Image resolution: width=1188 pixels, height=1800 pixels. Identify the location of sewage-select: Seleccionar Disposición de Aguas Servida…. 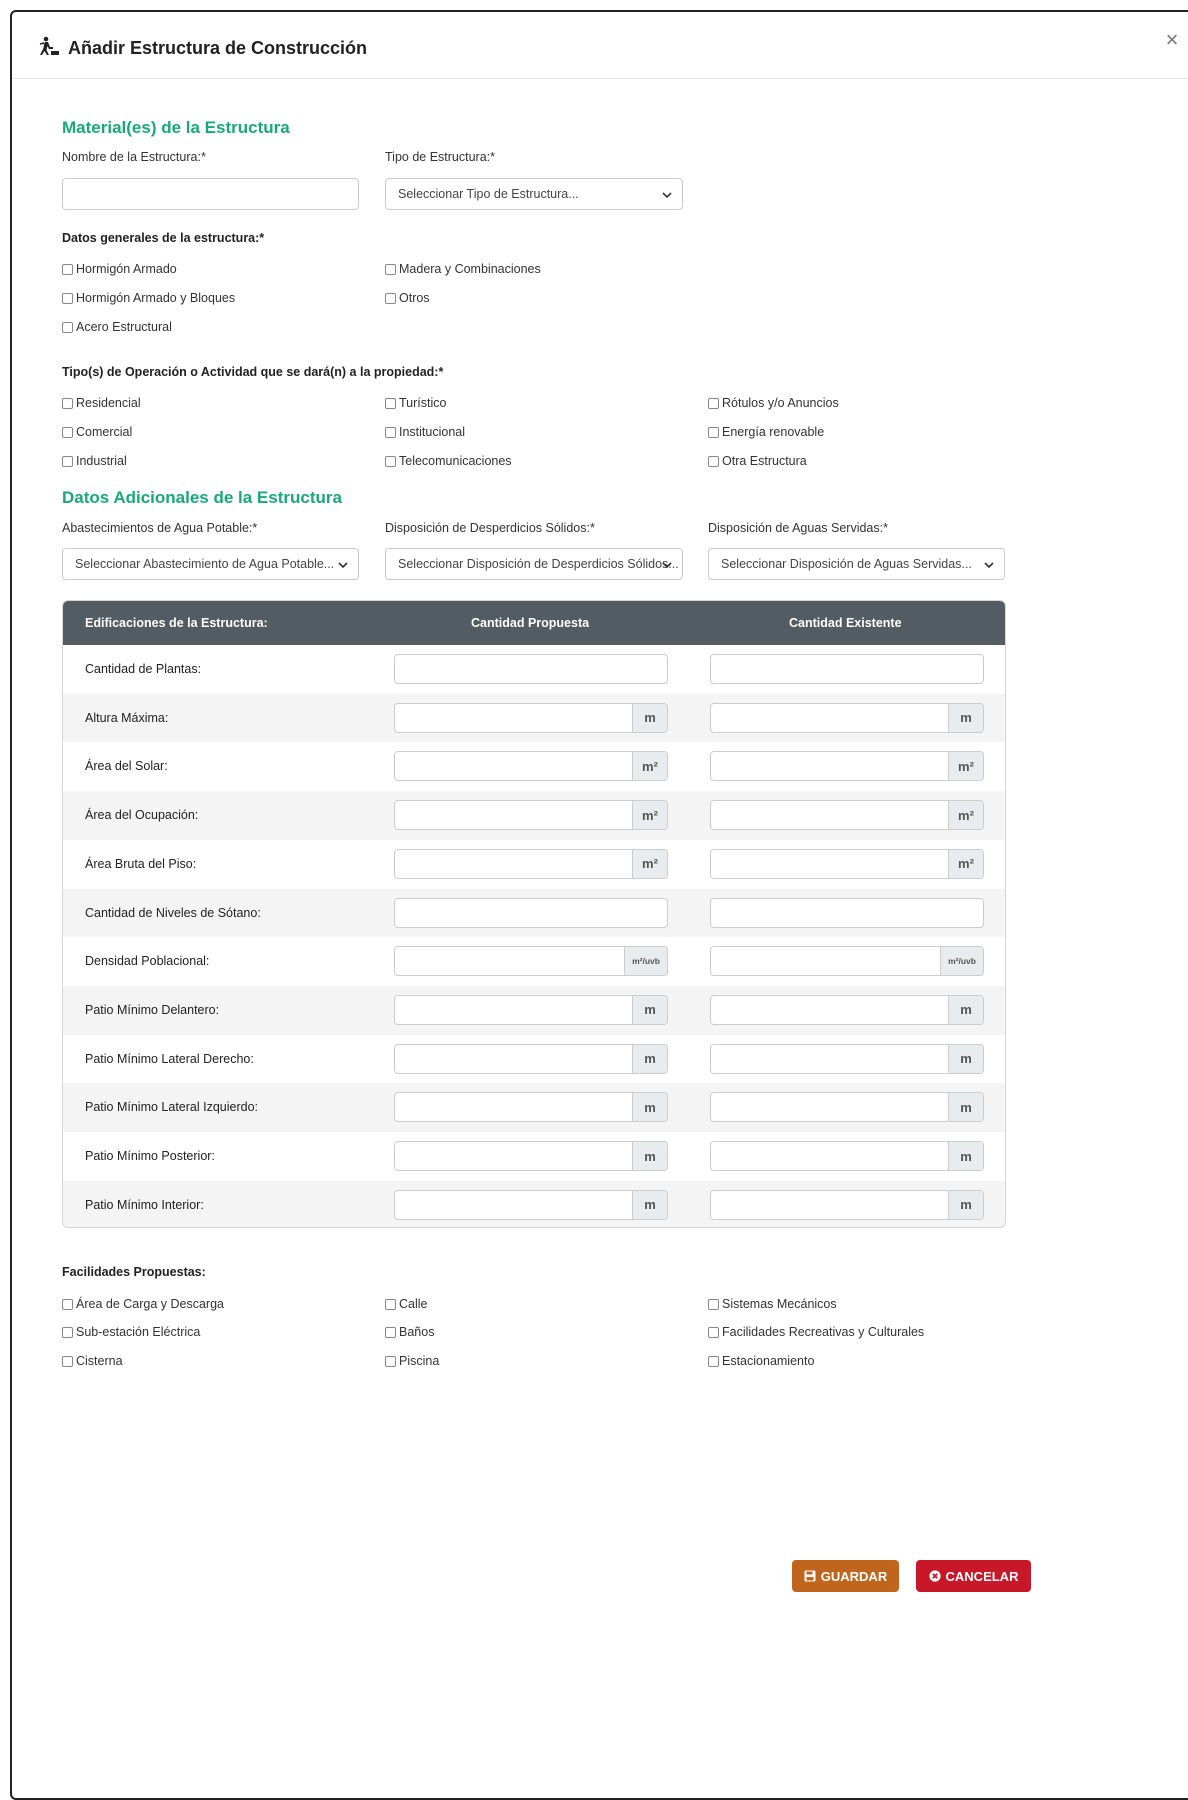
(856, 564).